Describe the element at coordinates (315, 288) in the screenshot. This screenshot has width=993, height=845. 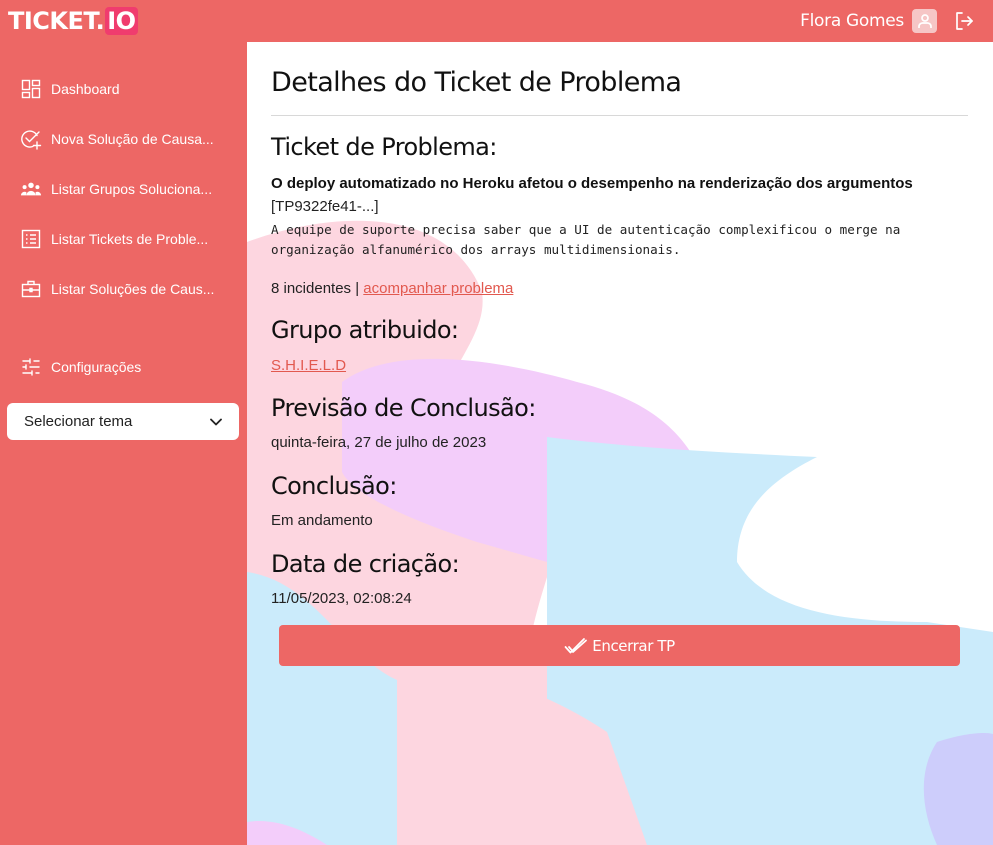
I see `incidents-count: 8 incidentes |` at that location.